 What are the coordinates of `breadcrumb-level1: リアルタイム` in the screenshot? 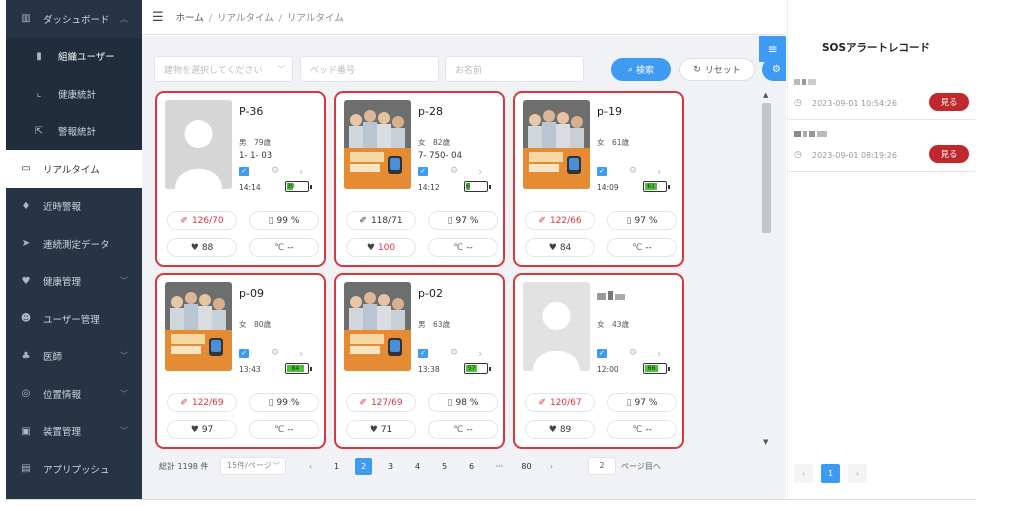 It's located at (245, 18).